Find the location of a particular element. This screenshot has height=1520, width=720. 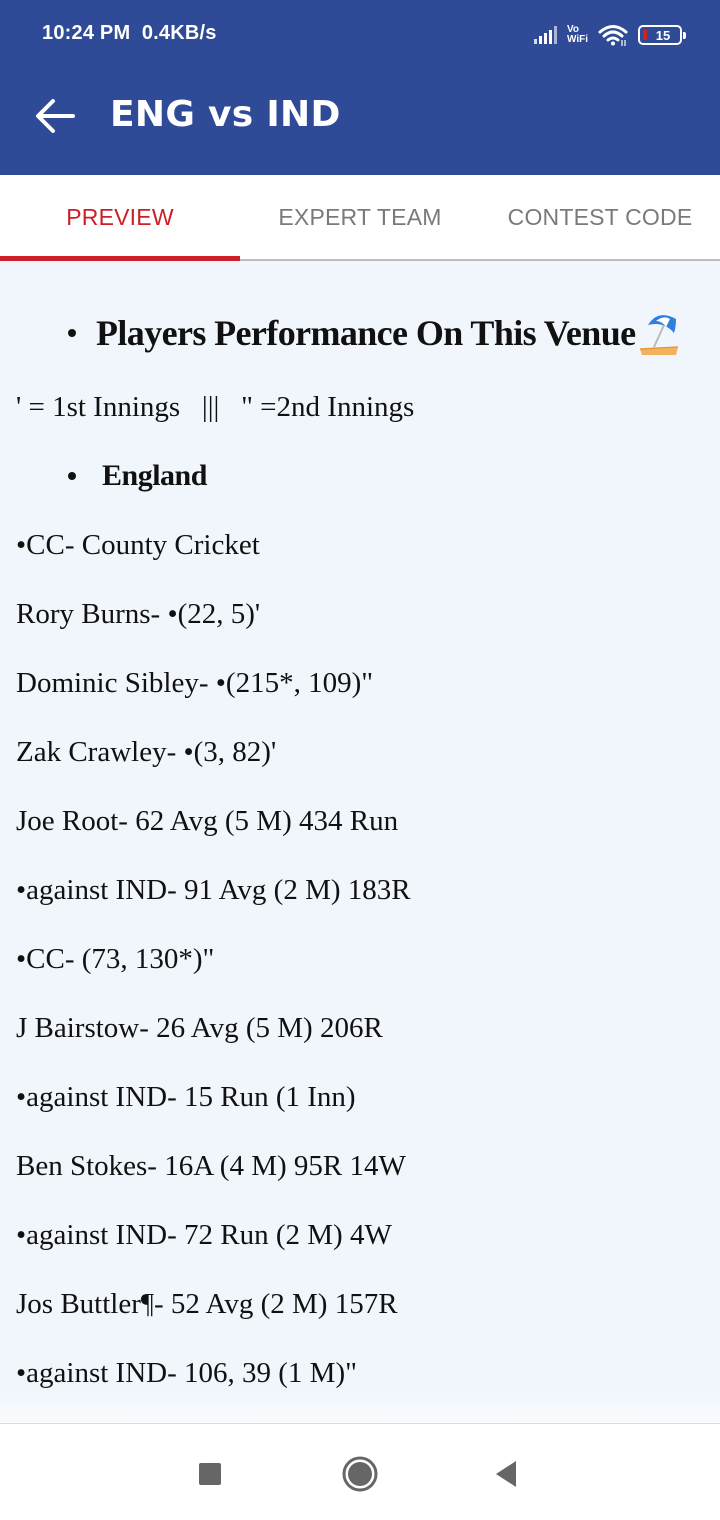

clock: 10:24 PM is located at coordinates (86, 33).